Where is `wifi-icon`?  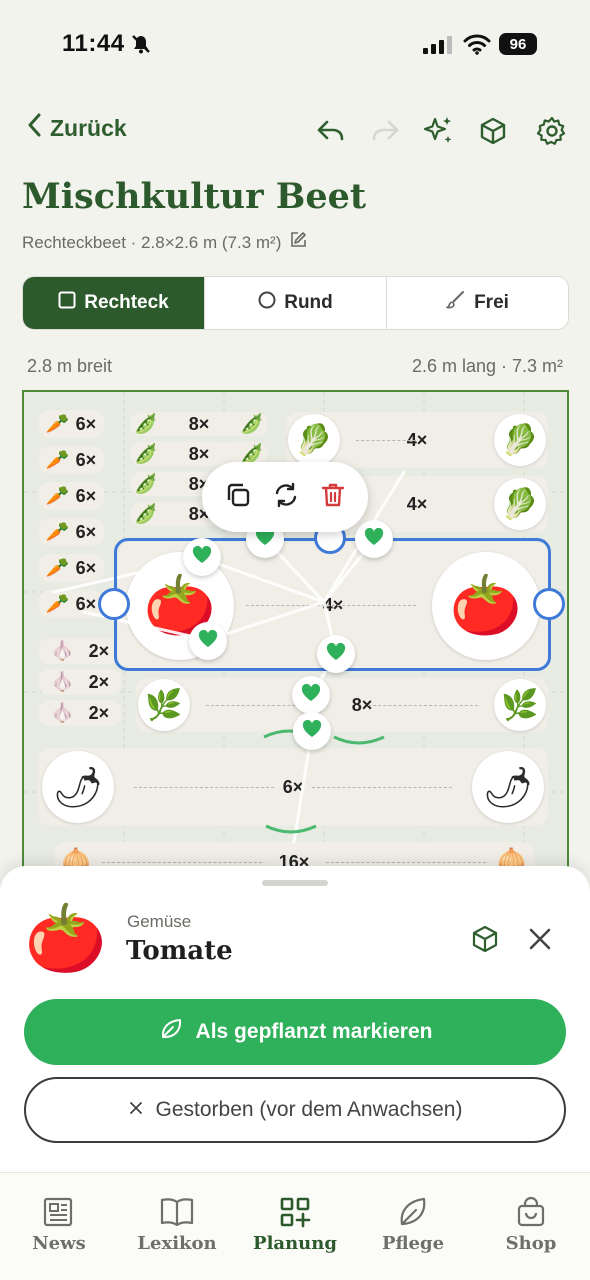 wifi-icon is located at coordinates (477, 46).